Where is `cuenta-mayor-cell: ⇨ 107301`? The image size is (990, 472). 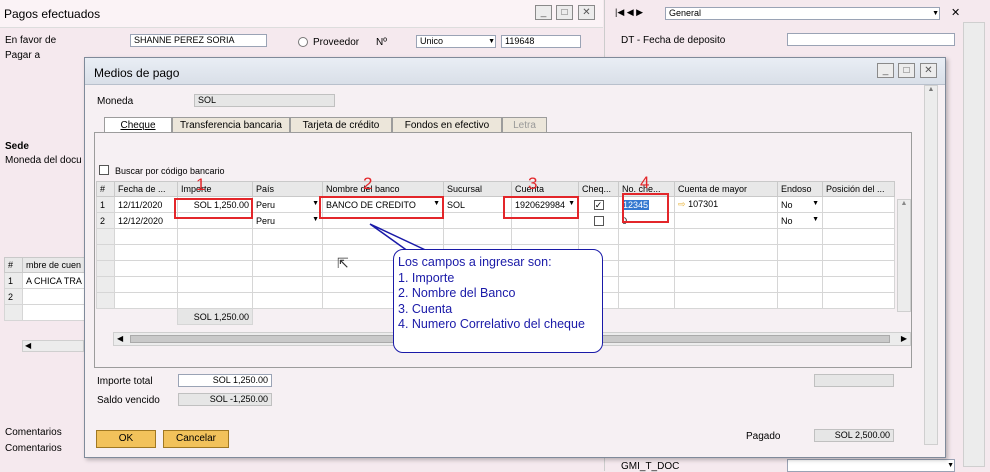
cuenta-mayor-cell: ⇨ 107301 is located at coordinates (726, 204).